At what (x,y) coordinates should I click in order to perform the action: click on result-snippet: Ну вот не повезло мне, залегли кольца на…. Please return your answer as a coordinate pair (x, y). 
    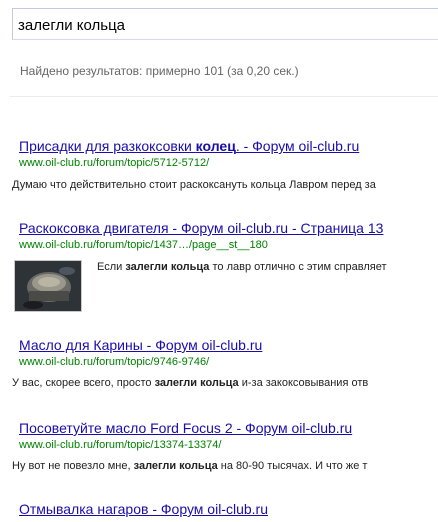
    Looking at the image, I should click on (189, 466).